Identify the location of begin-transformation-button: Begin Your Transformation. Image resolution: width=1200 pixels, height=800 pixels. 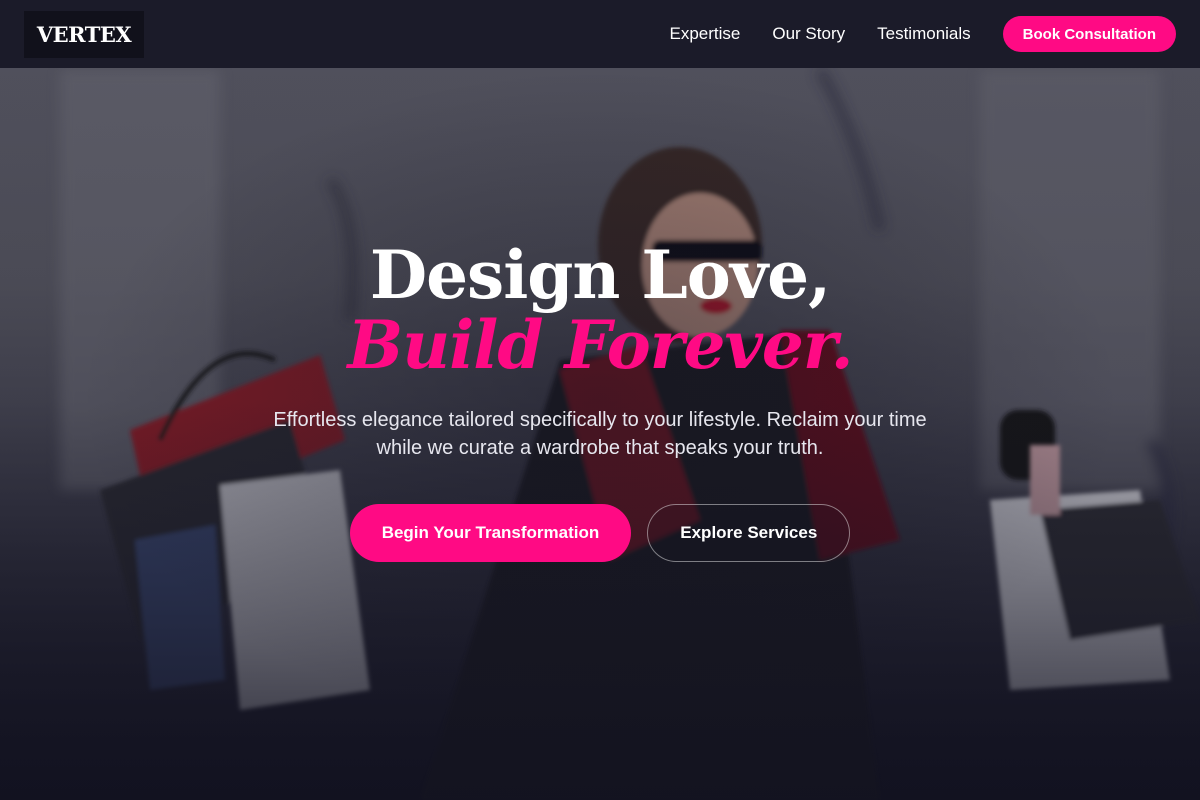
(490, 533).